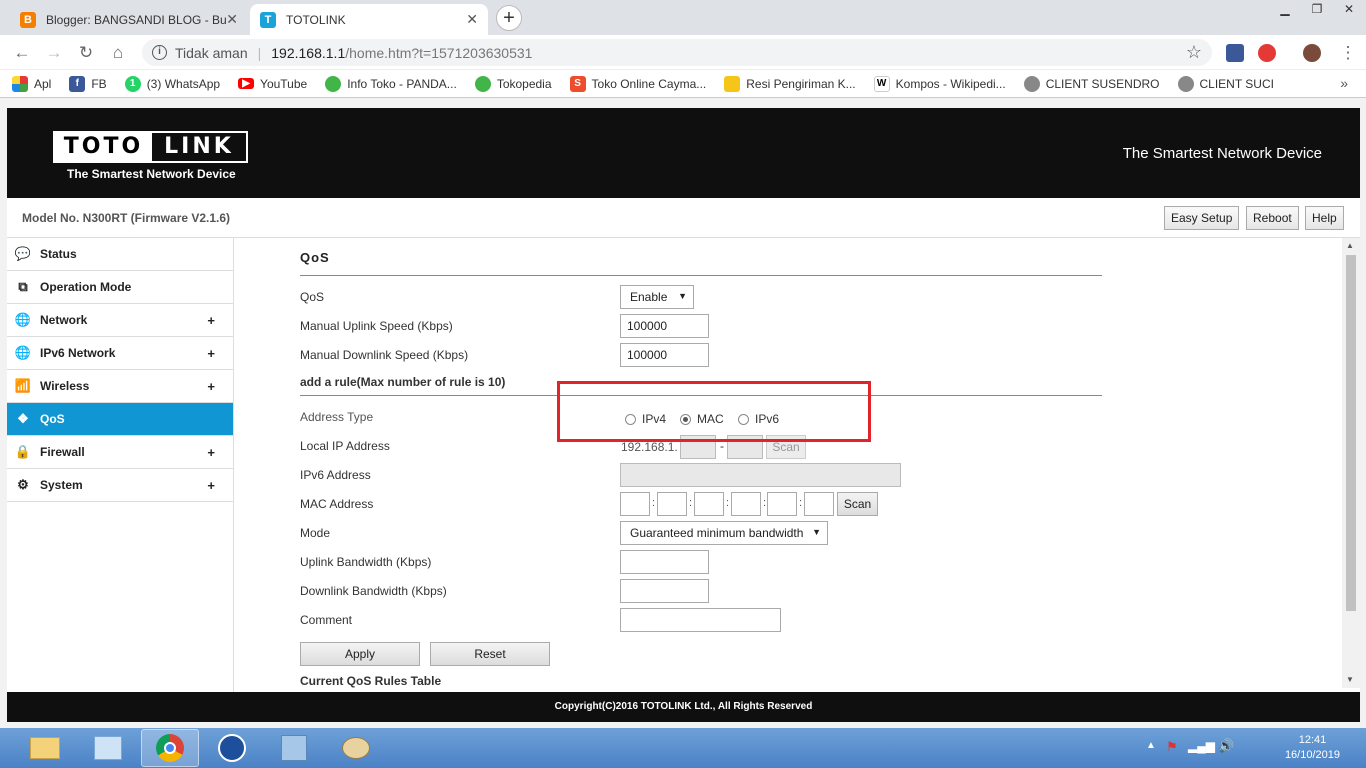  What do you see at coordinates (88, 83) in the screenshot?
I see `bookmark-fb: f FB` at bounding box center [88, 83].